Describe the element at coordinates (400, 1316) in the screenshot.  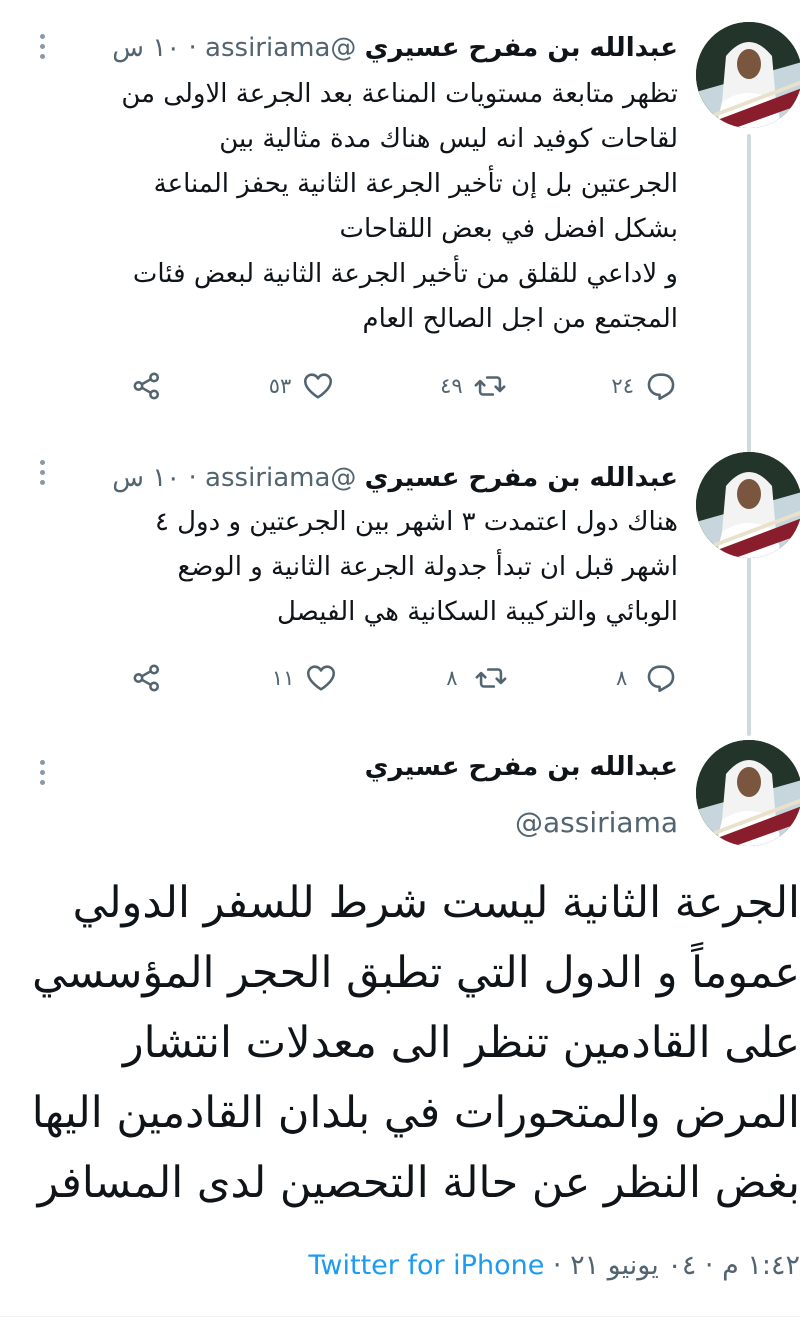
I see `divider` at that location.